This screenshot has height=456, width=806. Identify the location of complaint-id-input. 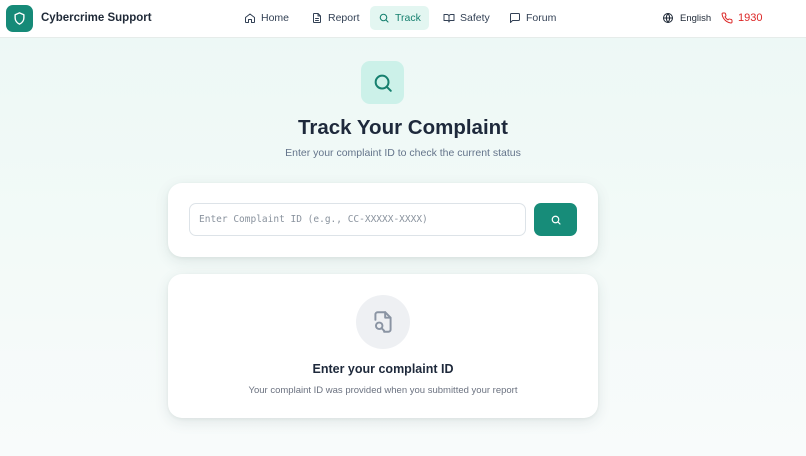
(357, 219).